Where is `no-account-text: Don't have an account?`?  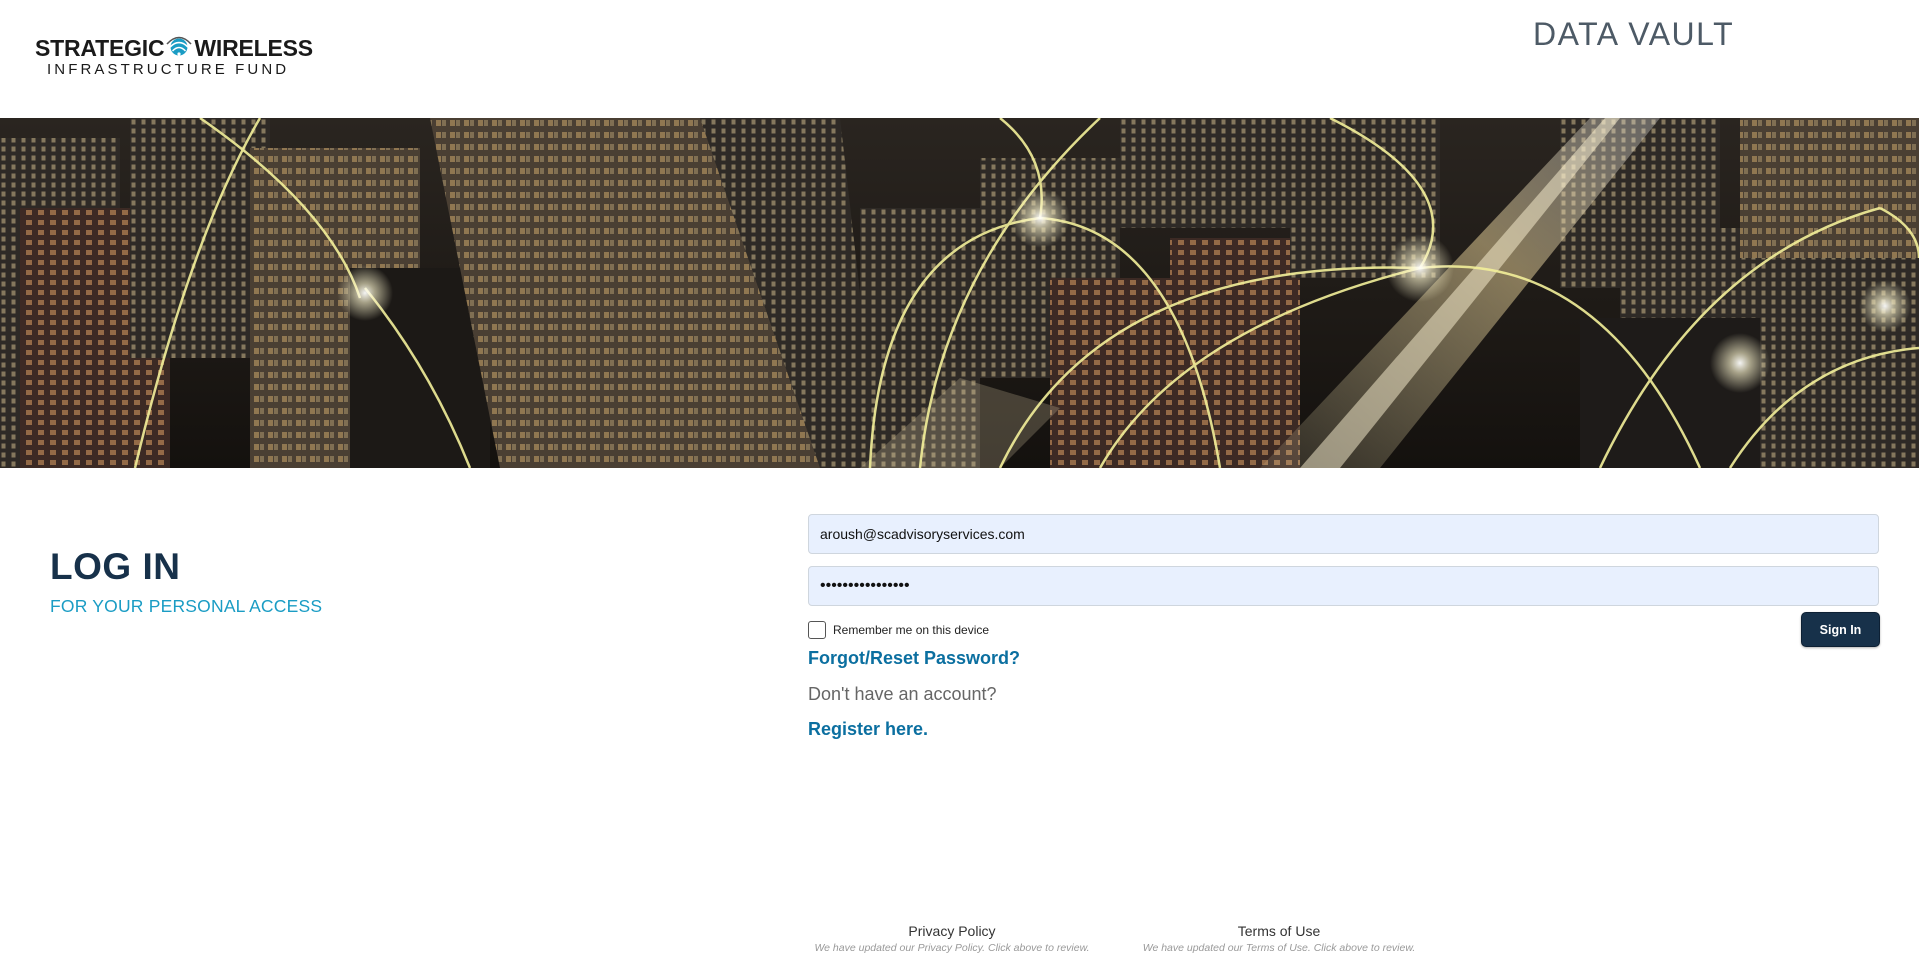
no-account-text: Don't have an account? is located at coordinates (902, 694).